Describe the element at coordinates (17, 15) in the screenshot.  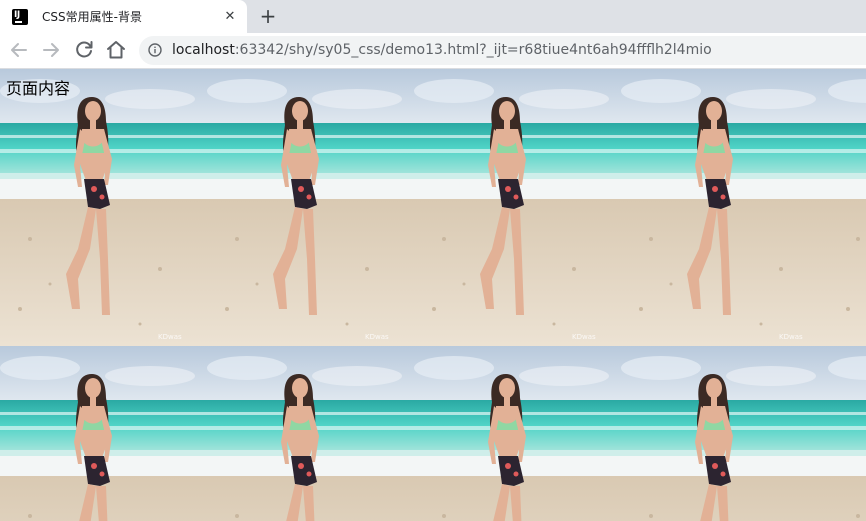
I see `favicon-label: IJ` at that location.